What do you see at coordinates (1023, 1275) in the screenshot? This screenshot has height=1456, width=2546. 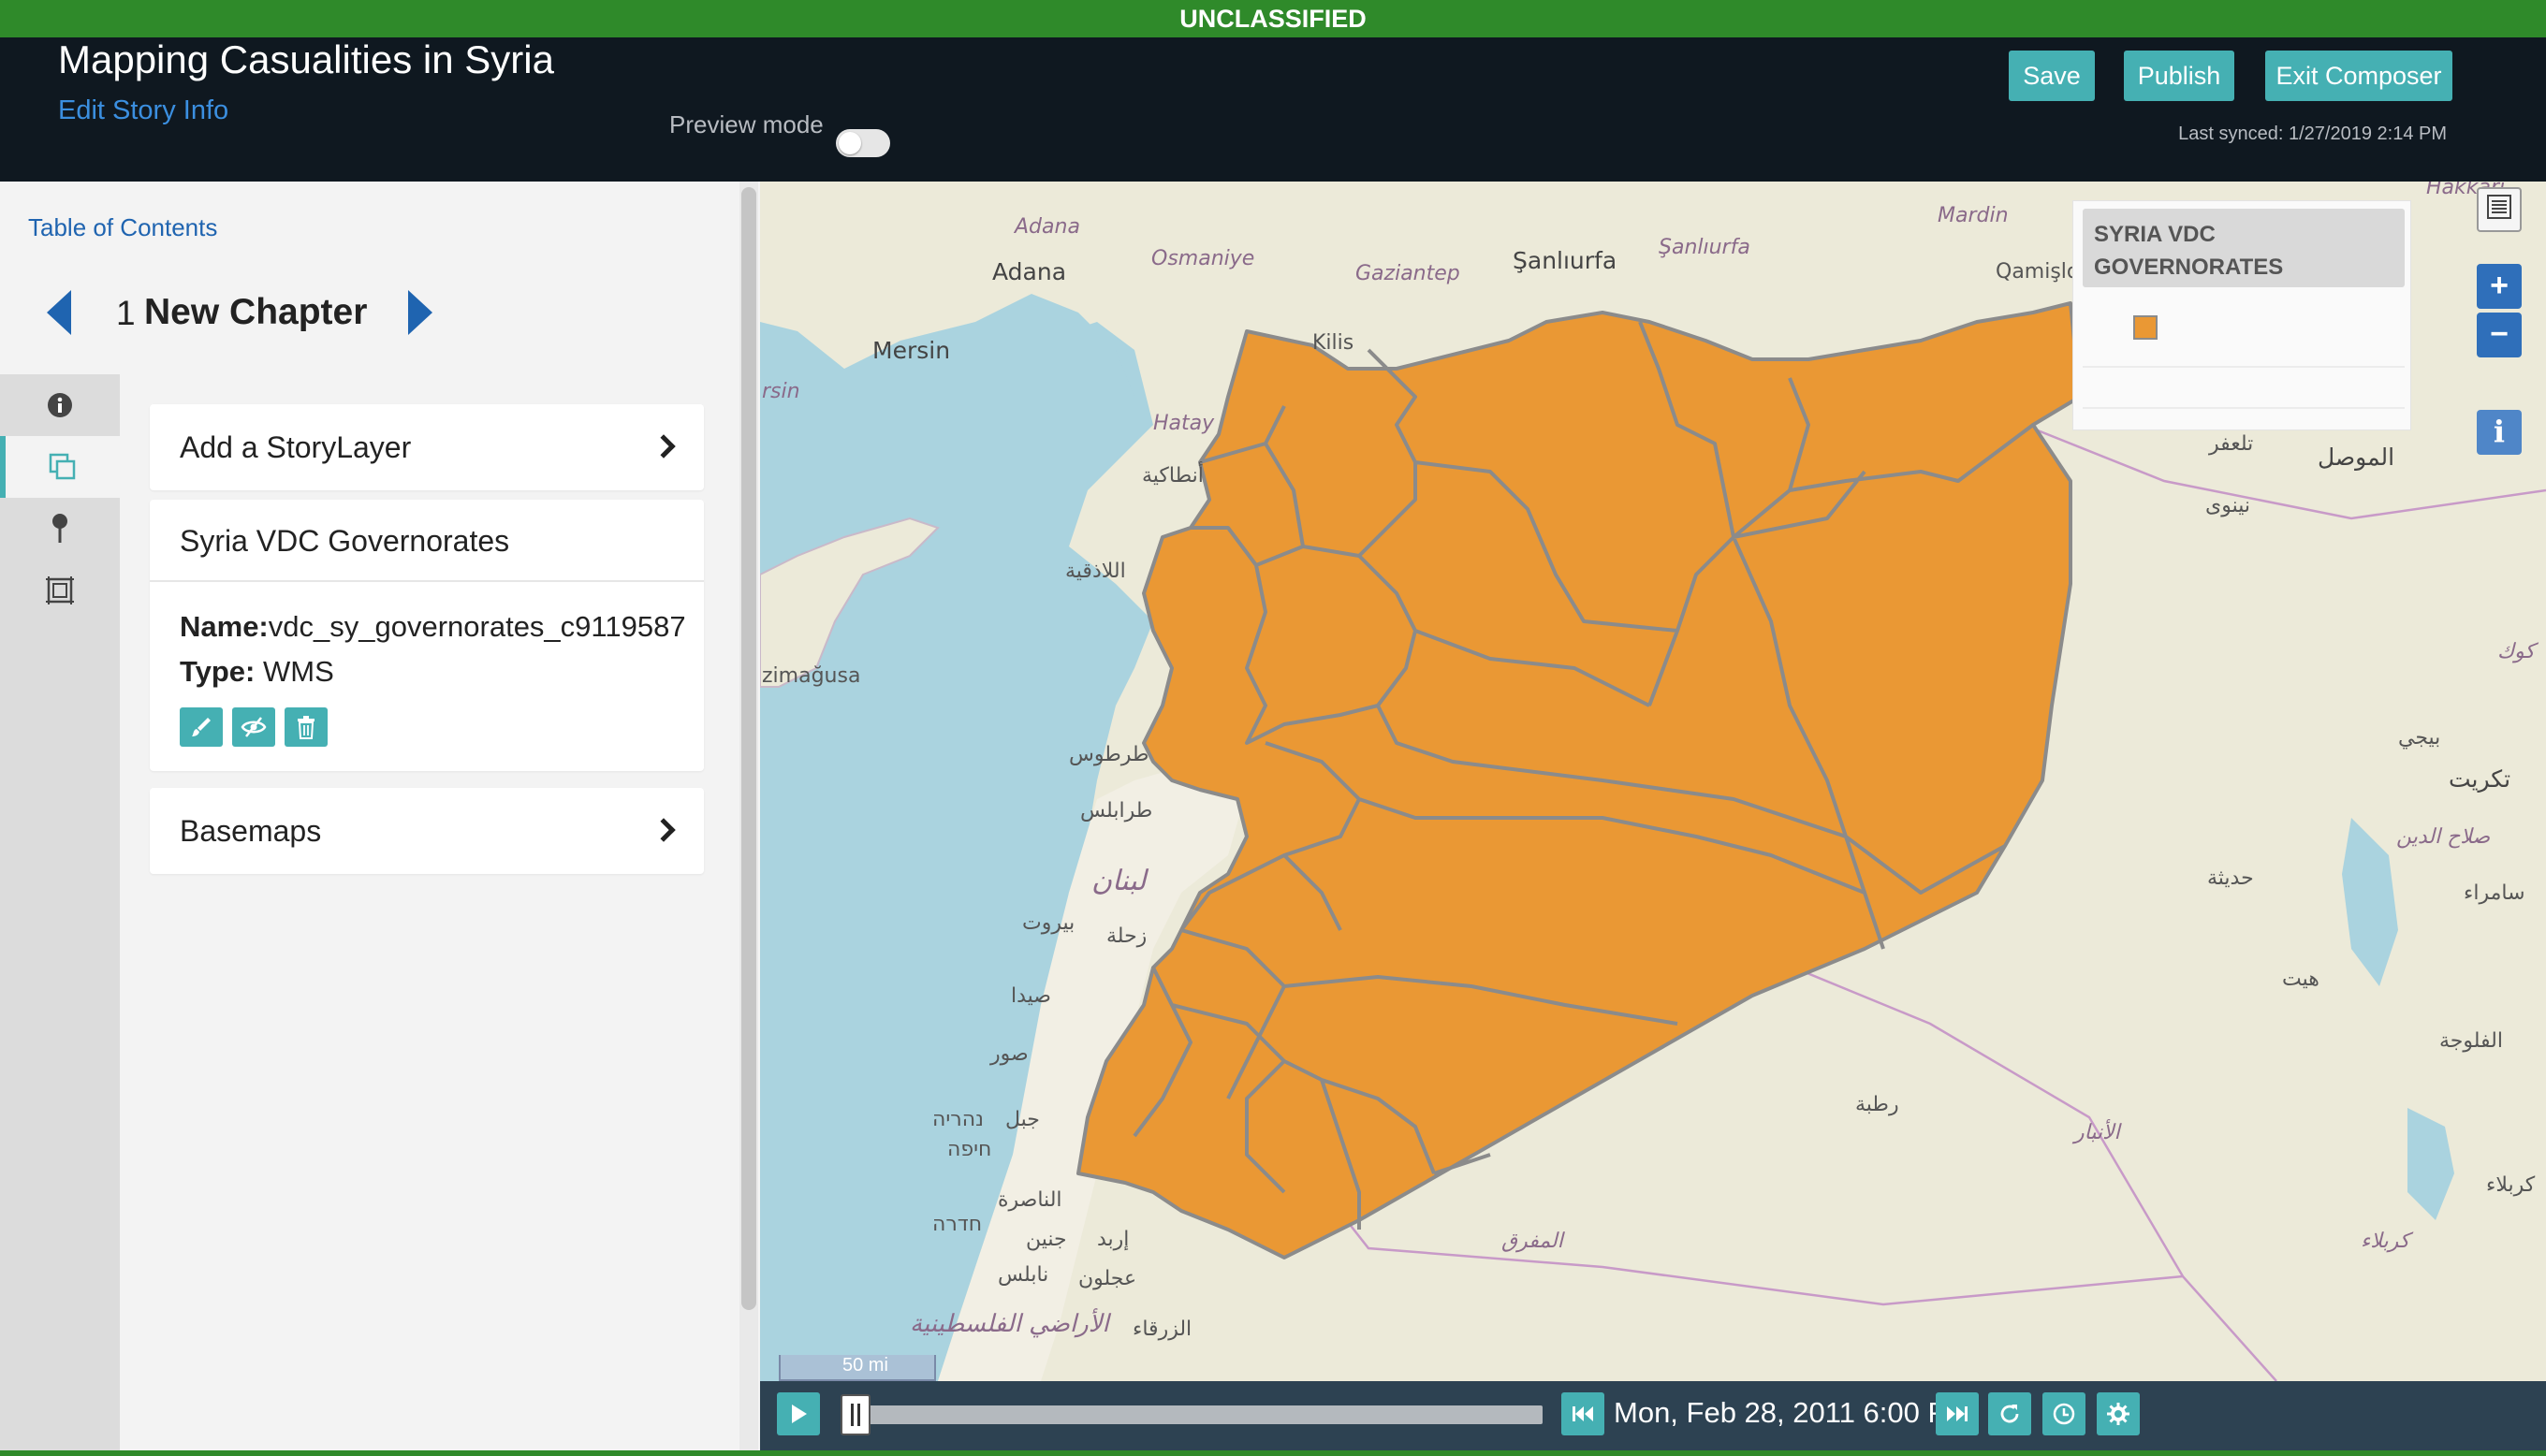 I see `map-label: نابلس` at bounding box center [1023, 1275].